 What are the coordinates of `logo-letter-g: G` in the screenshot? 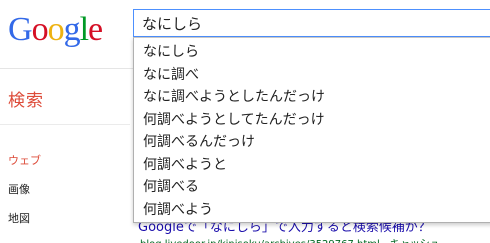 It's located at (20, 29).